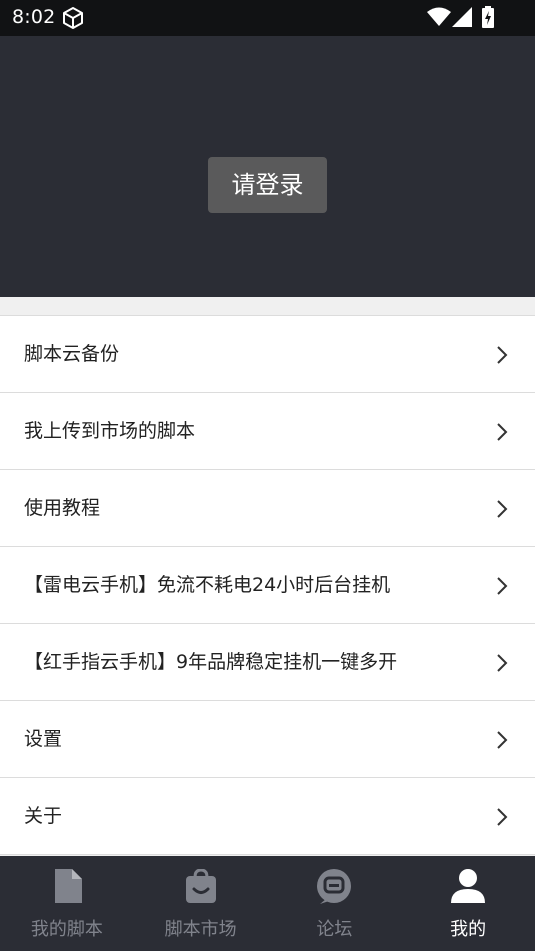  What do you see at coordinates (72, 354) in the screenshot?
I see `menu-item-label: 脚本云备份` at bounding box center [72, 354].